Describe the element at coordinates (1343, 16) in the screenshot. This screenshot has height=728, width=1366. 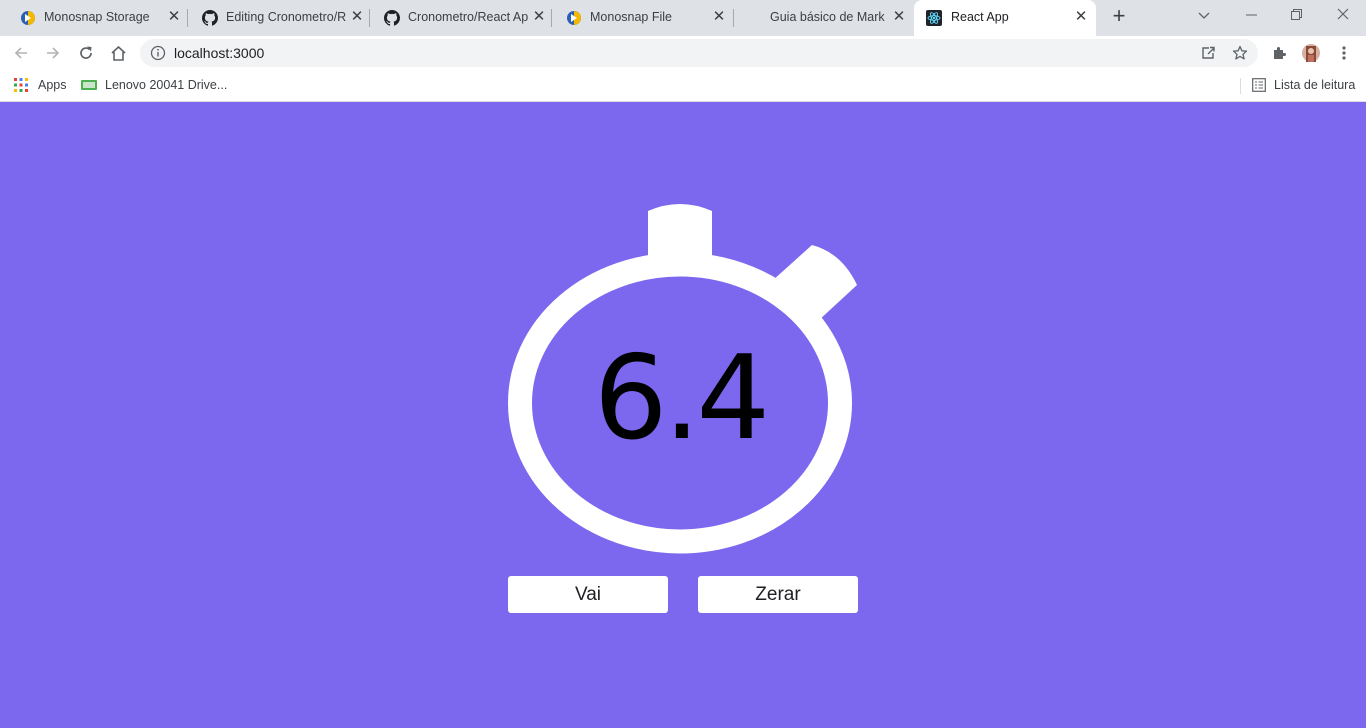
I see `close-window-icon` at that location.